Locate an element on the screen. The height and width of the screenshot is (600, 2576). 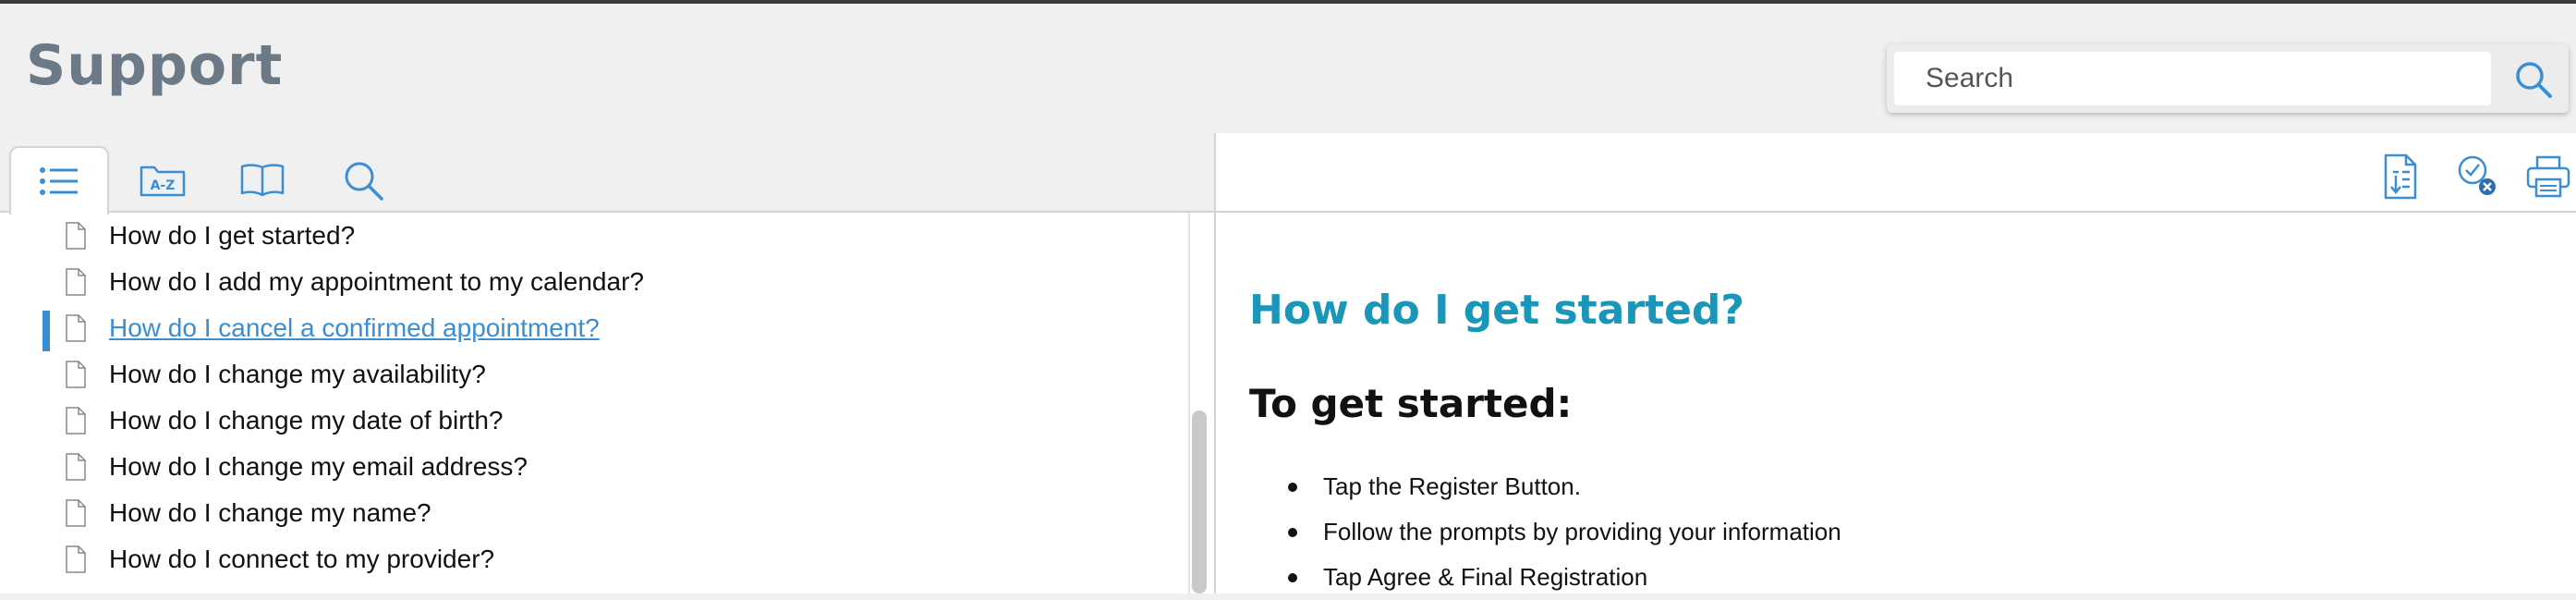
print-icon is located at coordinates (2548, 177).